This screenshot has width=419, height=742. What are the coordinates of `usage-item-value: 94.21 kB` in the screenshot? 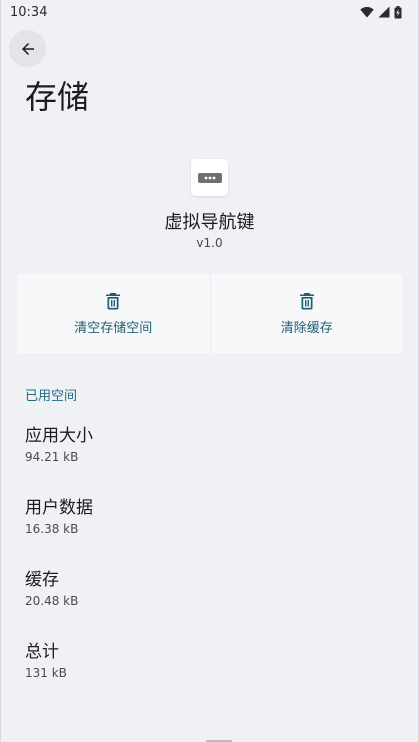 It's located at (52, 457).